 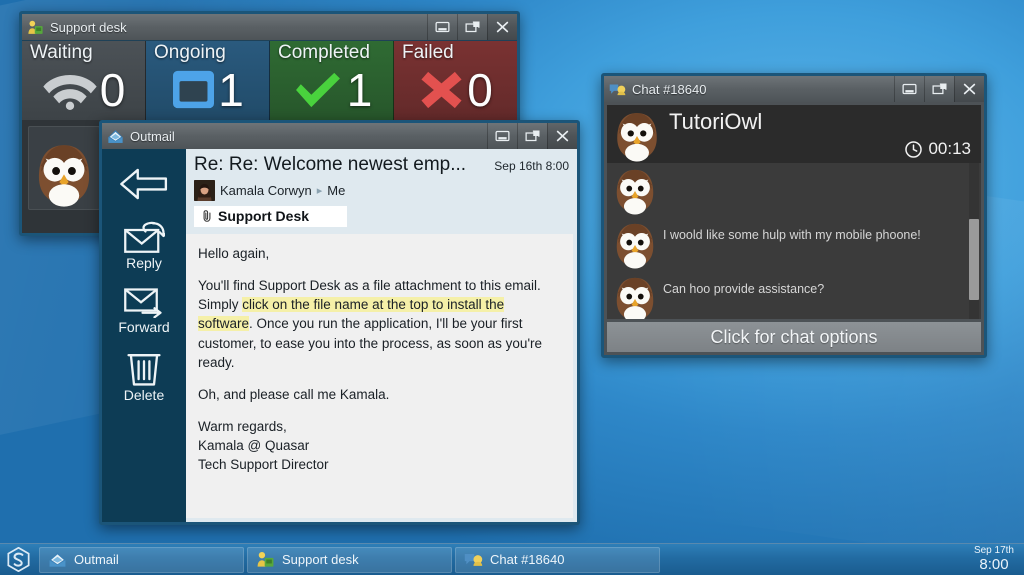 What do you see at coordinates (208, 80) in the screenshot?
I see `status-tile-ongoing: Ongoing 1` at bounding box center [208, 80].